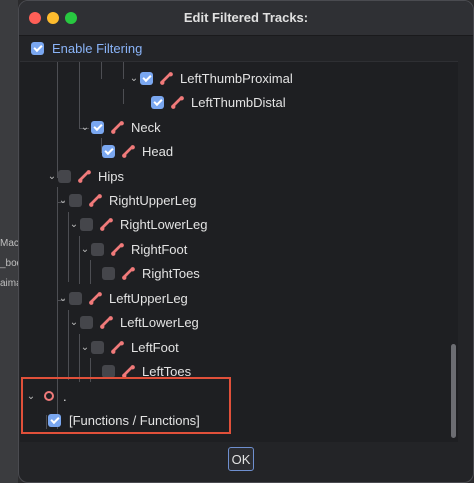  Describe the element at coordinates (137, 151) in the screenshot. I see `tree-row-head: Head` at that location.